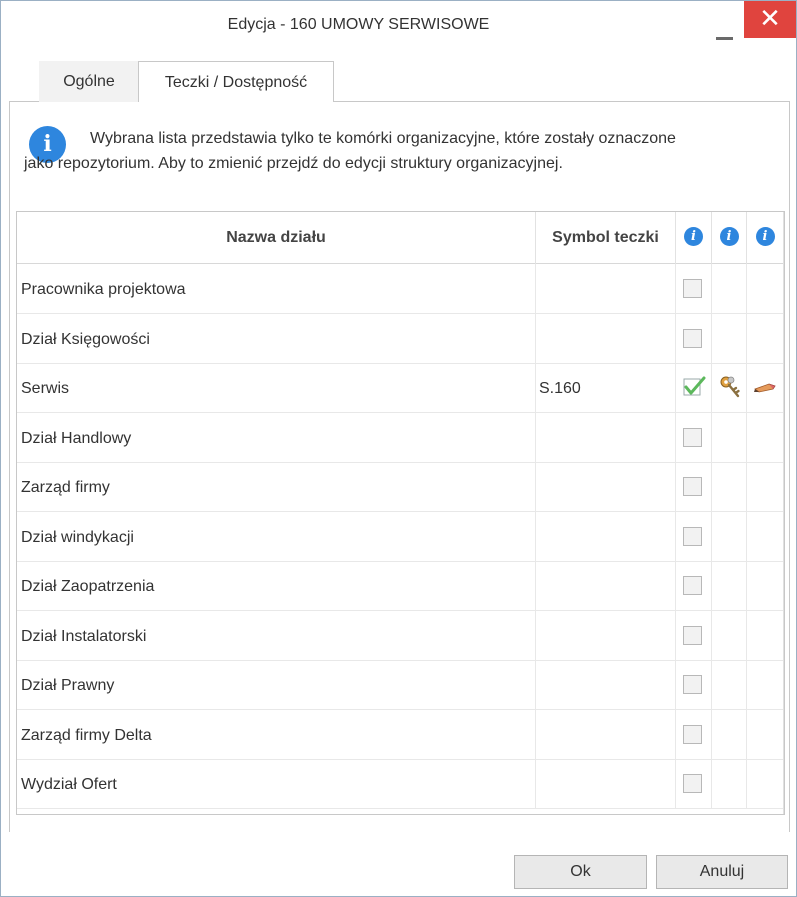 The width and height of the screenshot is (797, 897). I want to click on column-header-default: i, so click(765, 238).